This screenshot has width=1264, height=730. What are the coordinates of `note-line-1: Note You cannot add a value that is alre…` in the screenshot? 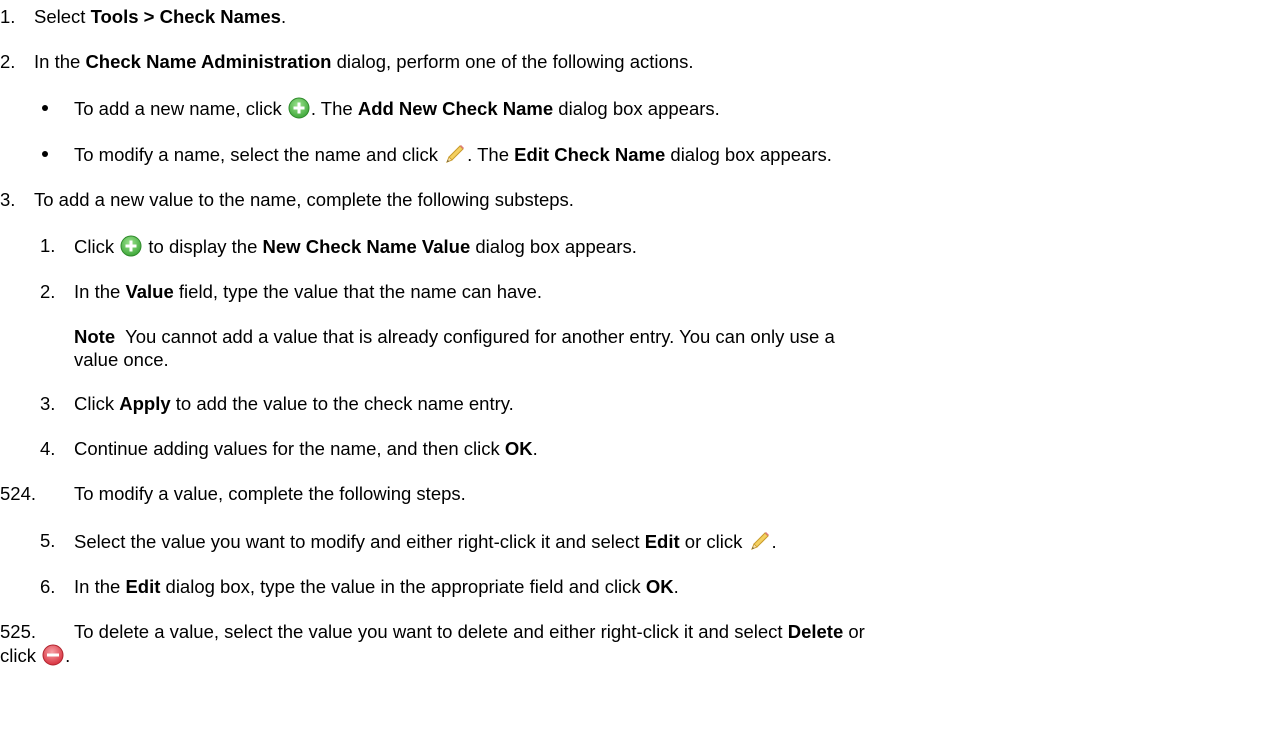 It's located at (454, 336).